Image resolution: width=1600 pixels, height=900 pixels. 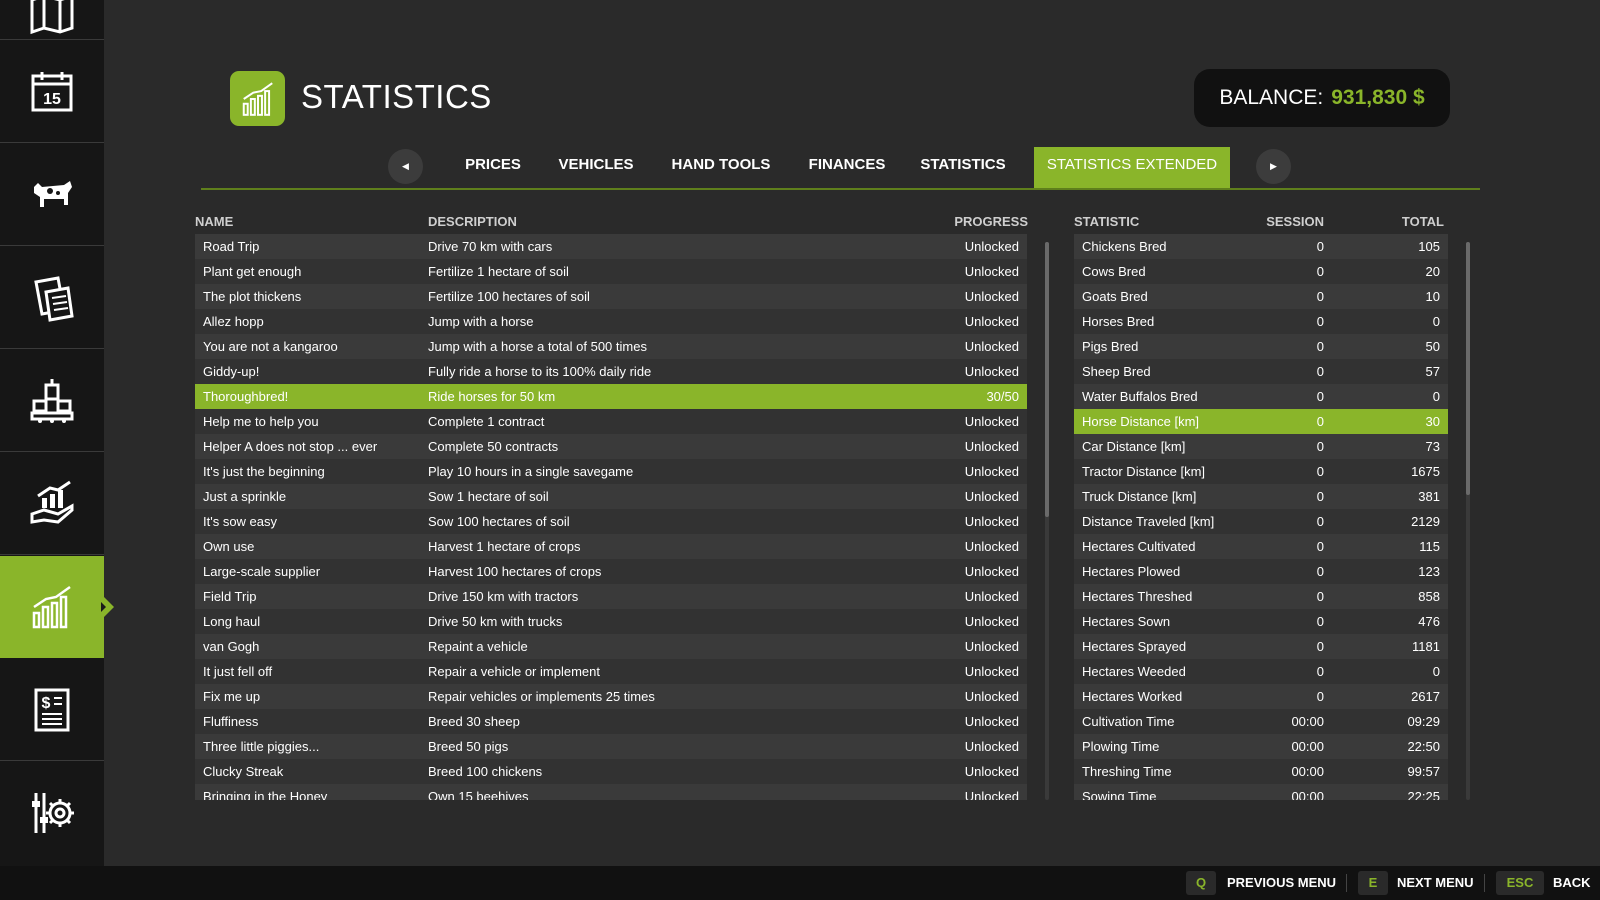 What do you see at coordinates (57, 607) in the screenshot?
I see `sidebar-item-statistics` at bounding box center [57, 607].